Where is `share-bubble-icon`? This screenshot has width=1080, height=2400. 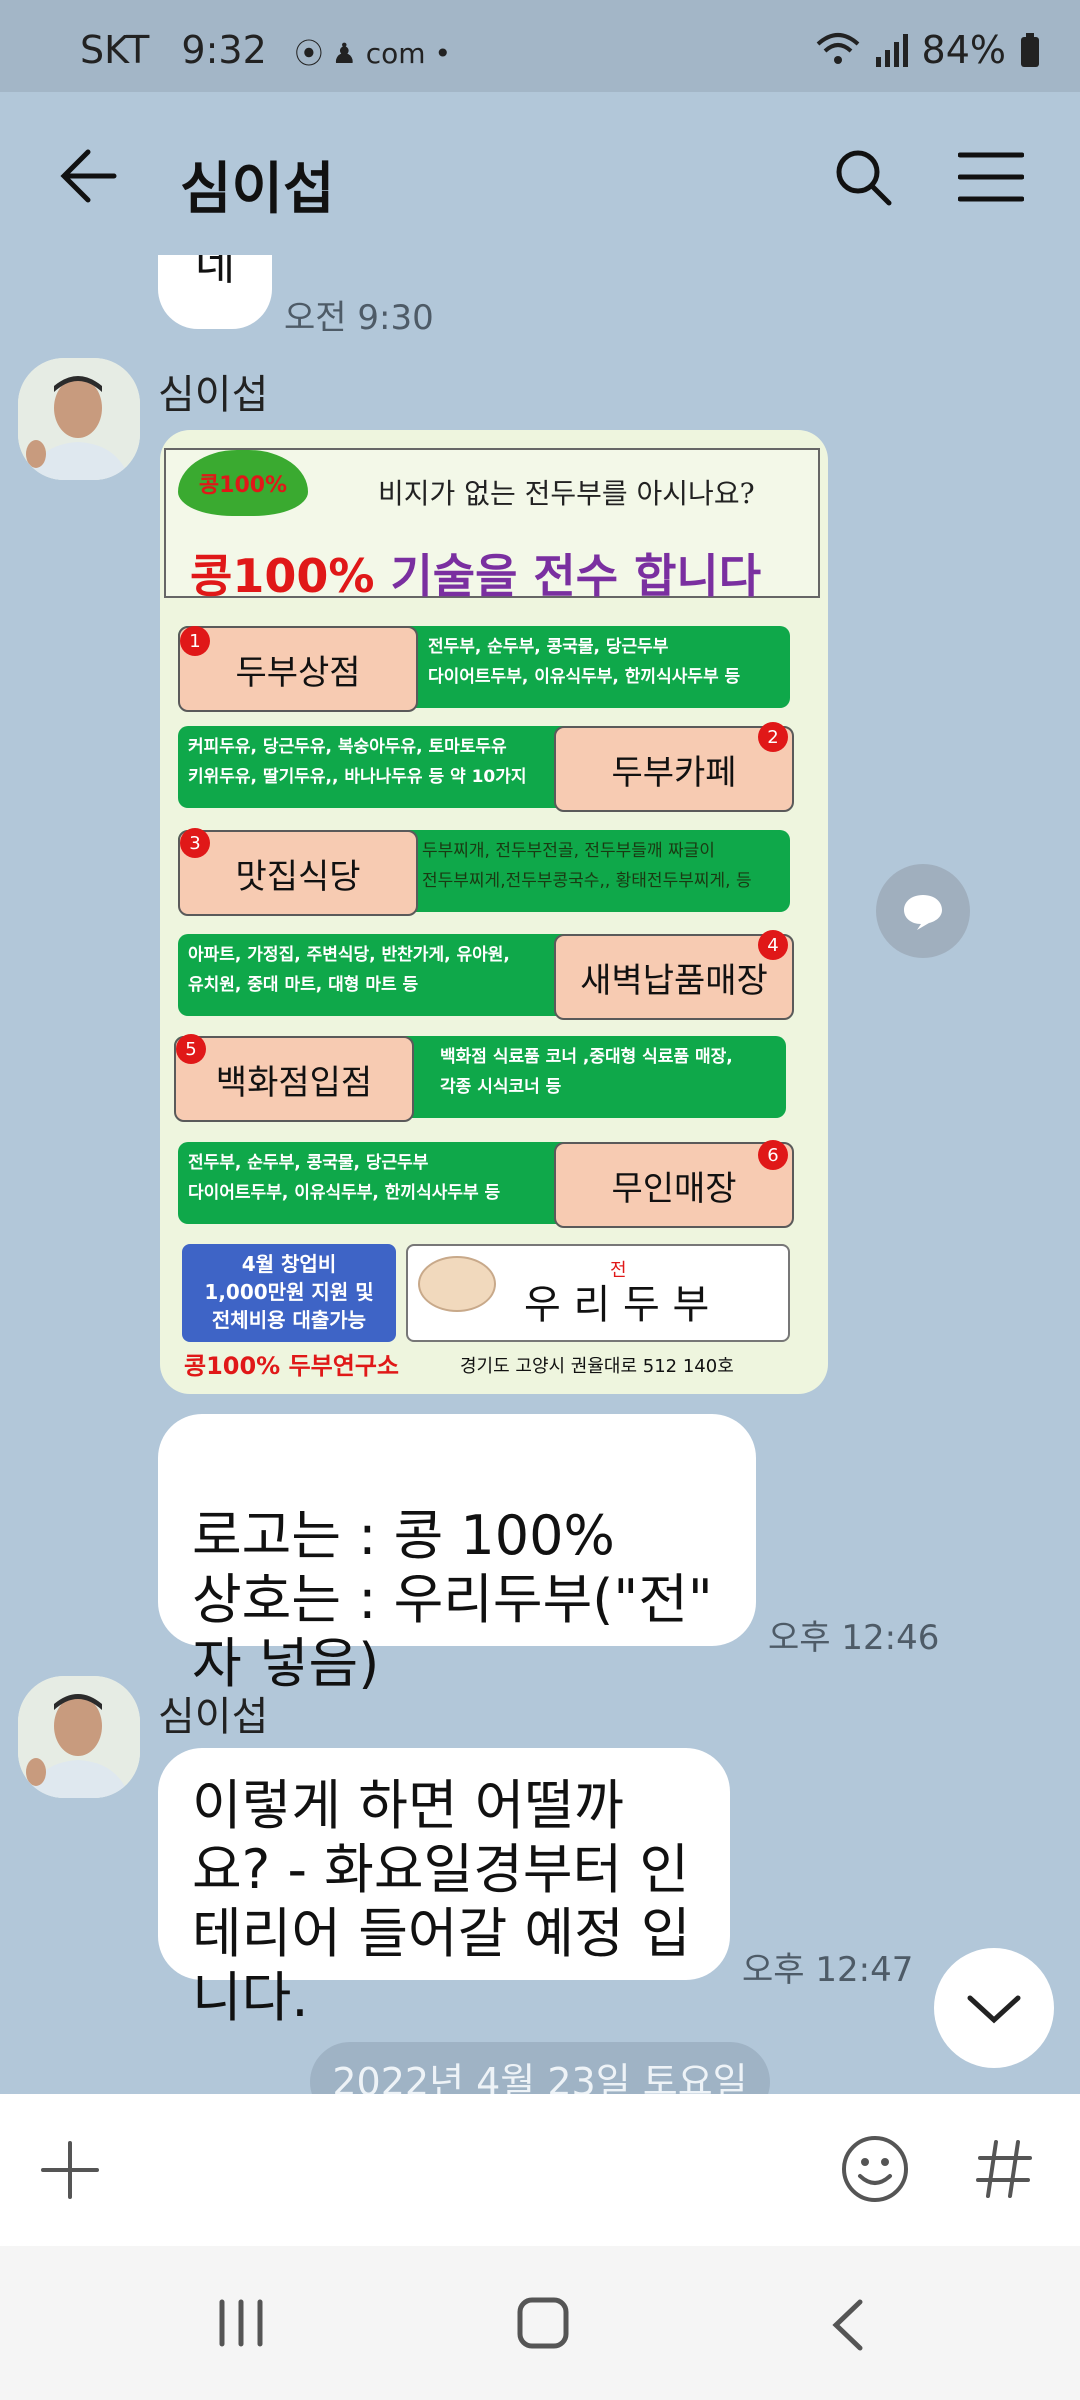
share-bubble-icon is located at coordinates (923, 912).